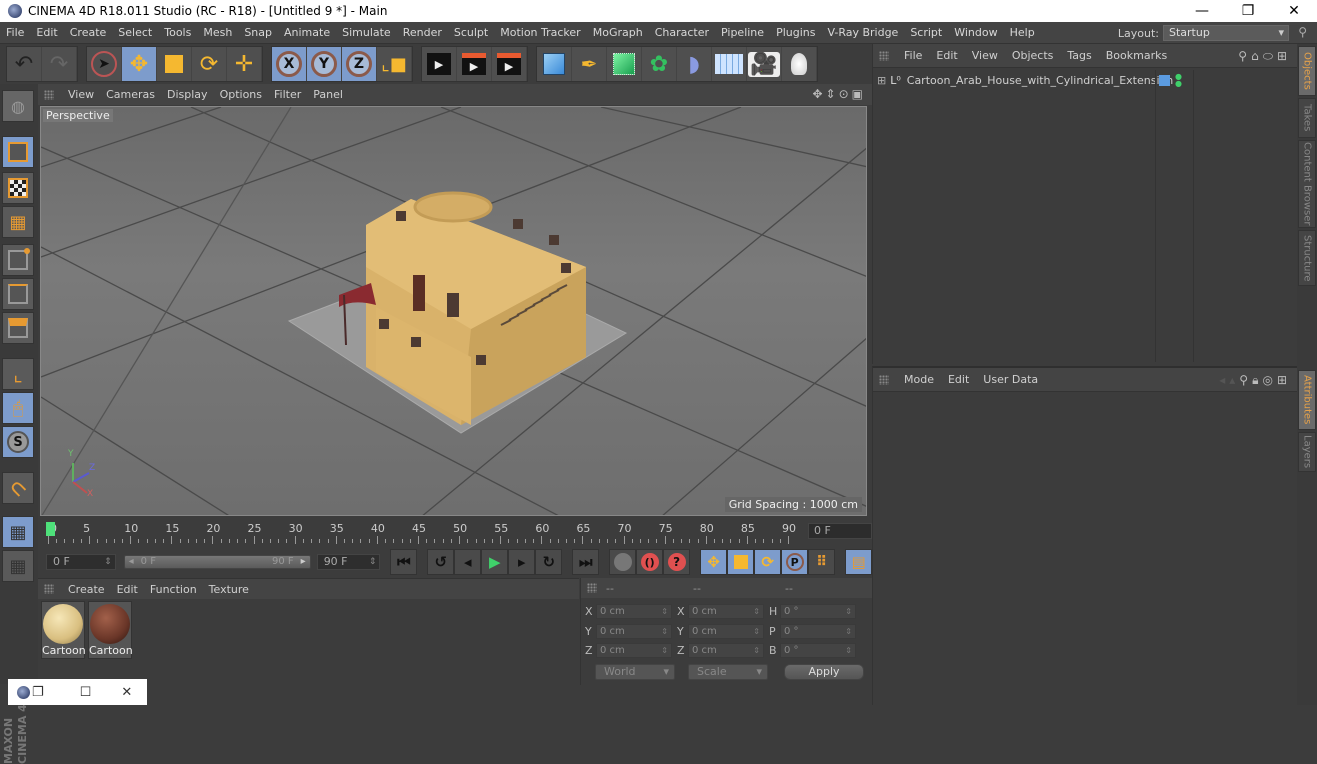 The width and height of the screenshot is (1317, 764). I want to click on tweak-mode-button: 🖱, so click(18, 408).